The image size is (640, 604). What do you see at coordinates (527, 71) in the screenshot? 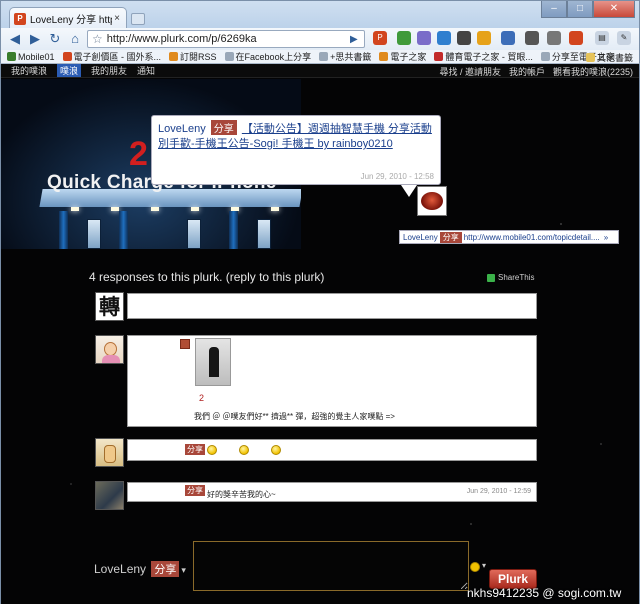
I see `nav-my-account: 我的帳戶` at bounding box center [527, 71].